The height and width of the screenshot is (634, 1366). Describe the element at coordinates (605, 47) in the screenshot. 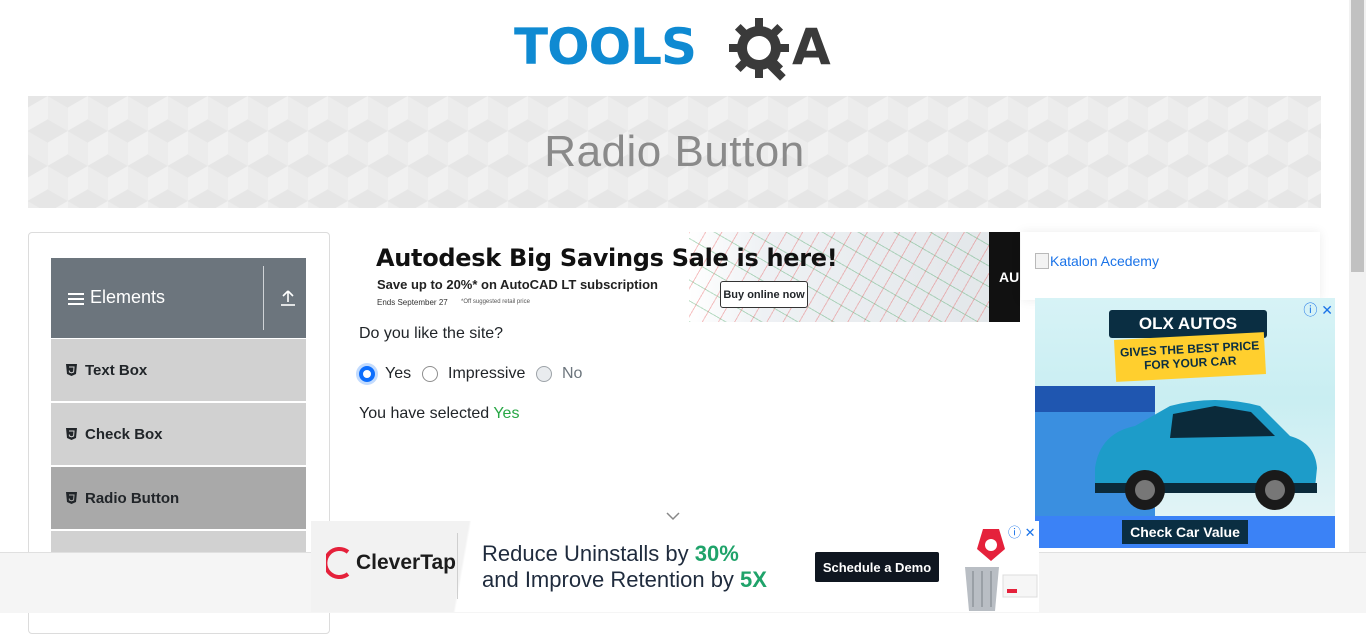

I see `svg-text: TOOLS` at that location.